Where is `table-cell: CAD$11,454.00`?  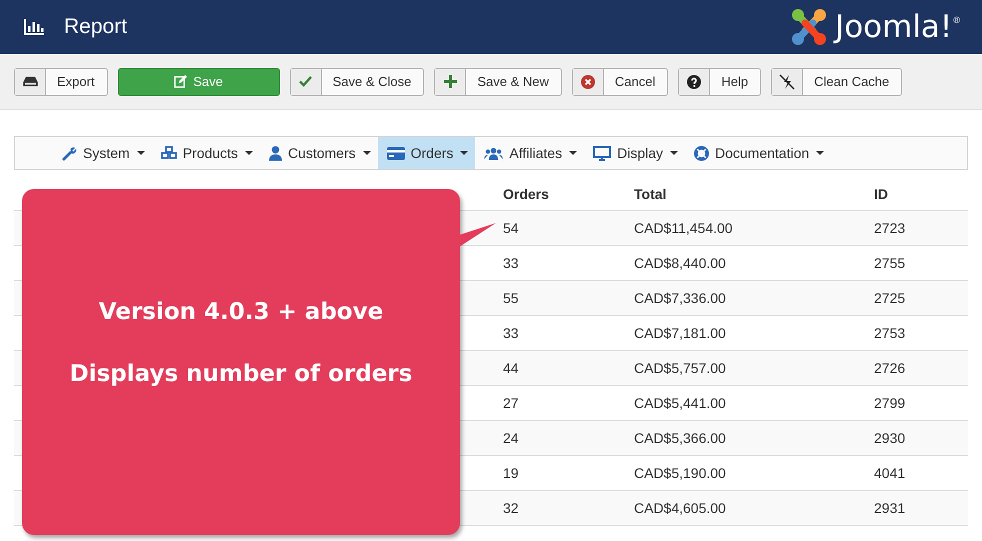
table-cell: CAD$11,454.00 is located at coordinates (683, 228).